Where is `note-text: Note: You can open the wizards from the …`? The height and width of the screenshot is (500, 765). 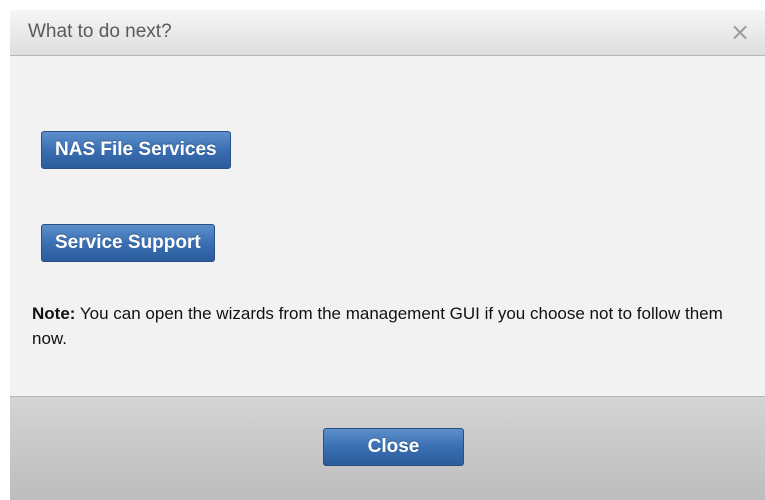
note-text: Note: You can open the wizards from the … is located at coordinates (382, 326).